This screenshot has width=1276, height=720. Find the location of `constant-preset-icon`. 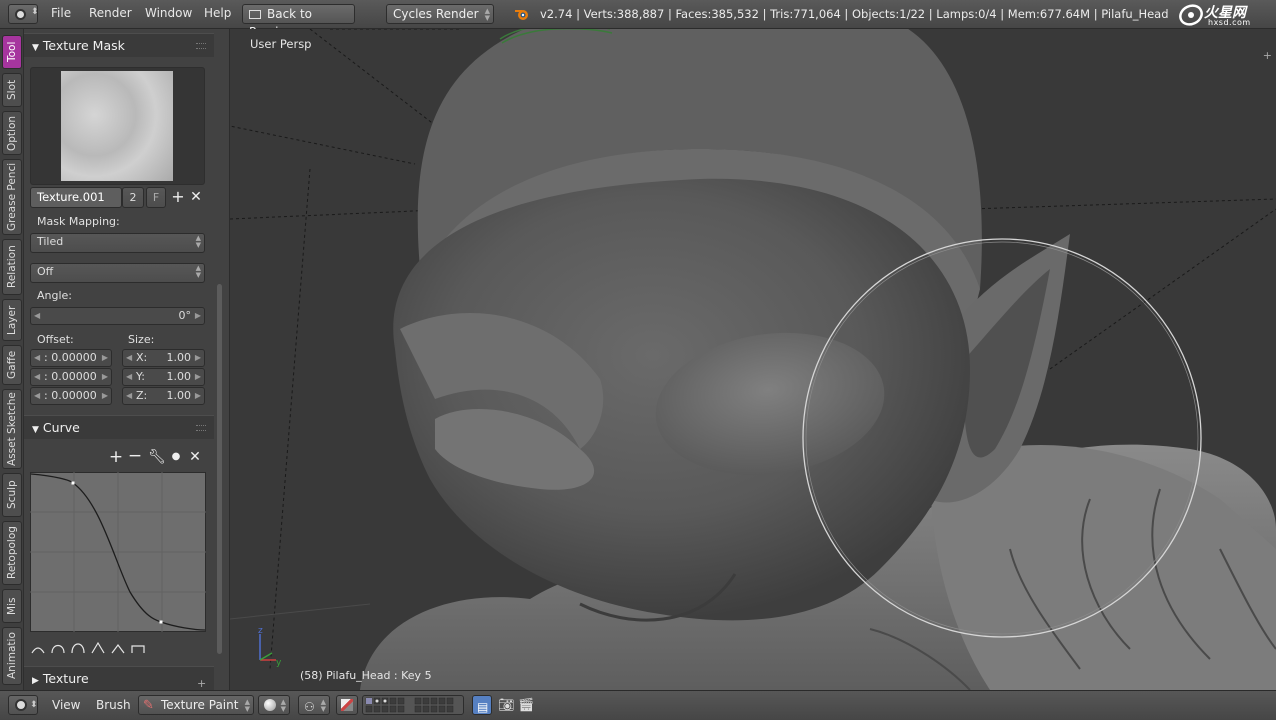

constant-preset-icon is located at coordinates (138, 649).